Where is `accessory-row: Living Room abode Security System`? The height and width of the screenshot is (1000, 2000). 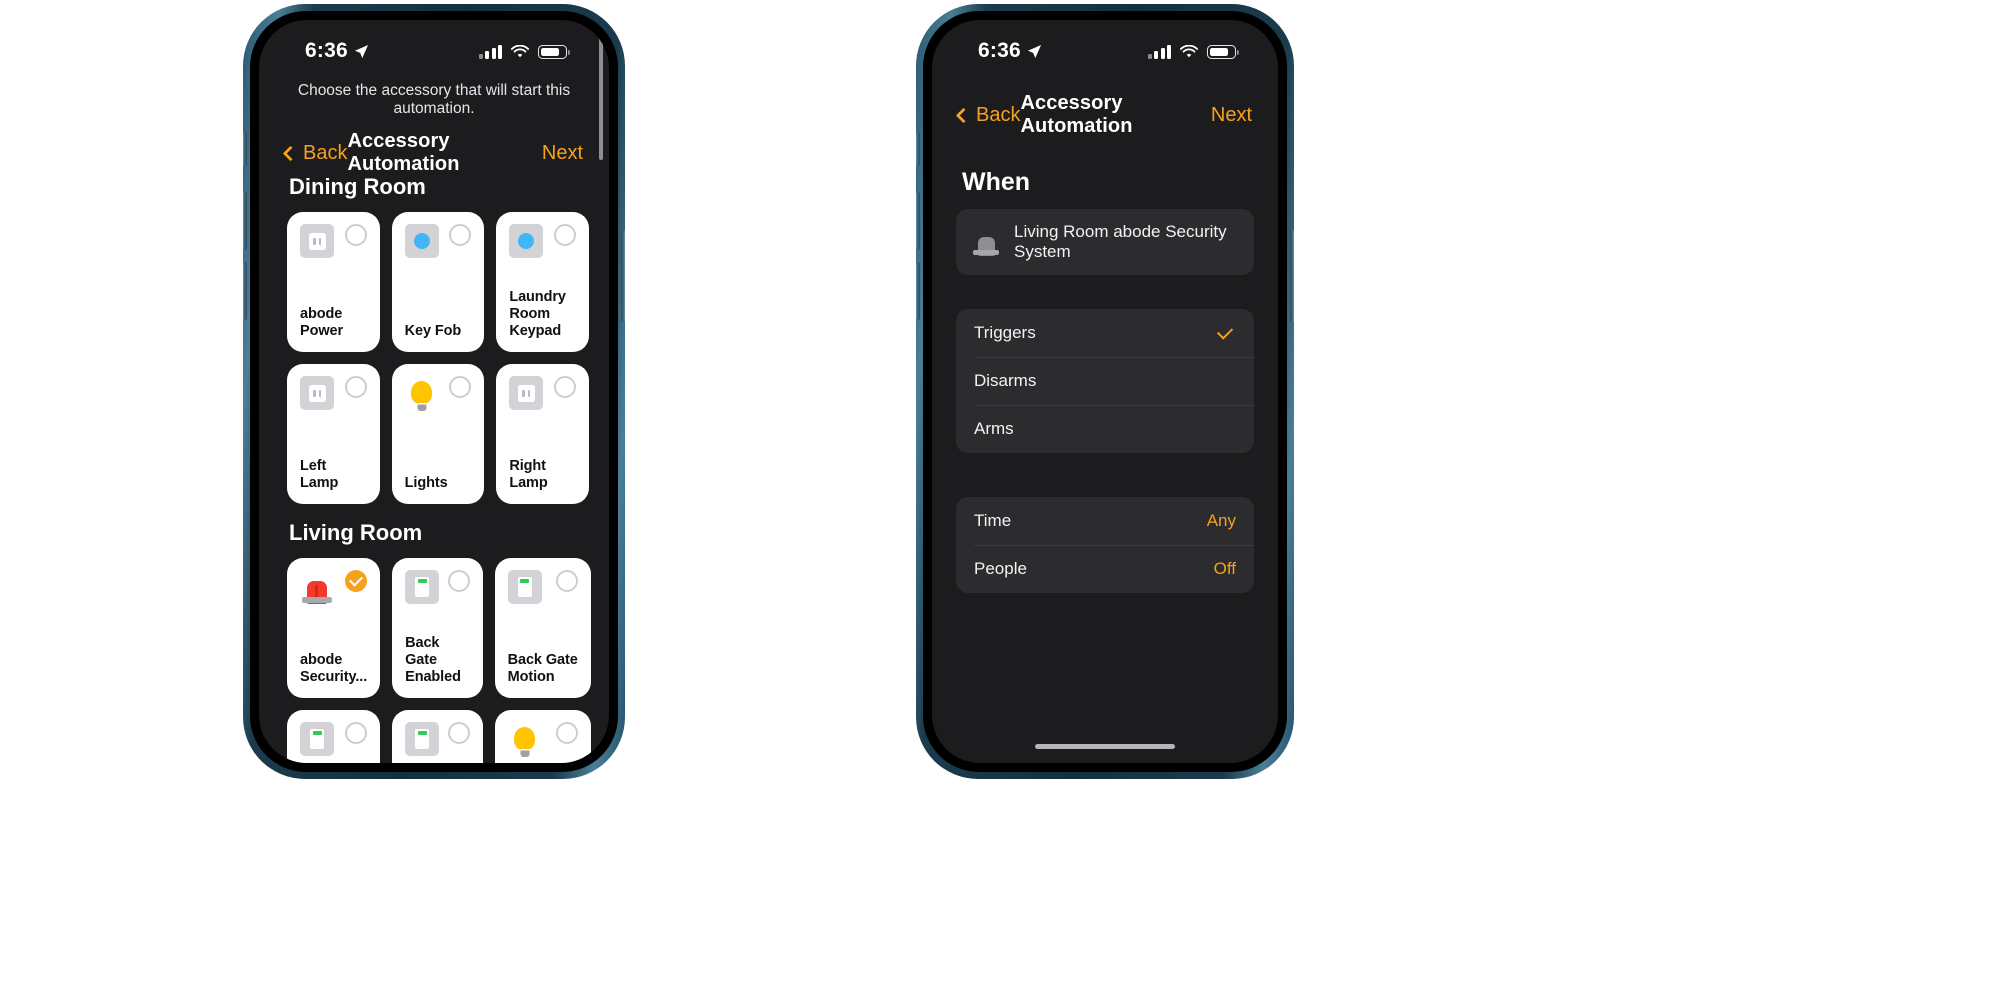 accessory-row: Living Room abode Security System is located at coordinates (1105, 242).